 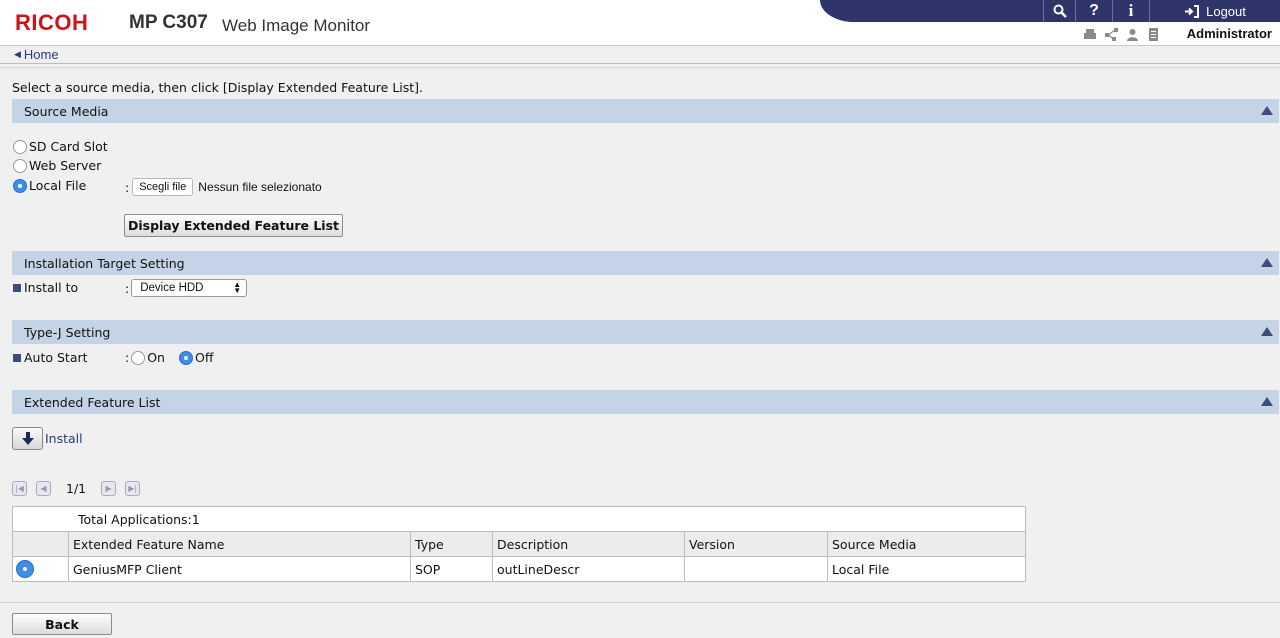 I want to click on row-select-cell, so click(x=40, y=569).